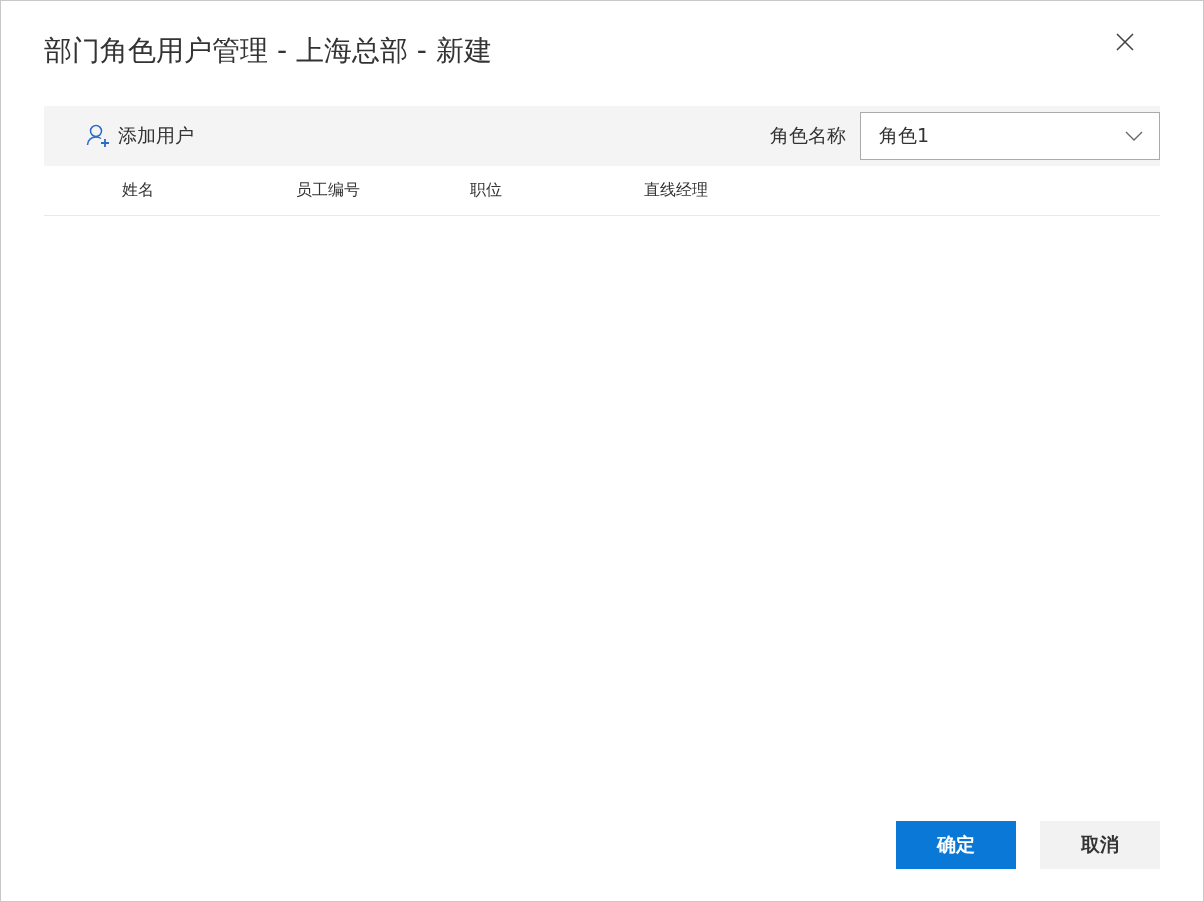 This screenshot has width=1204, height=902. Describe the element at coordinates (808, 135) in the screenshot. I see `role-name-label: 角色名称` at that location.